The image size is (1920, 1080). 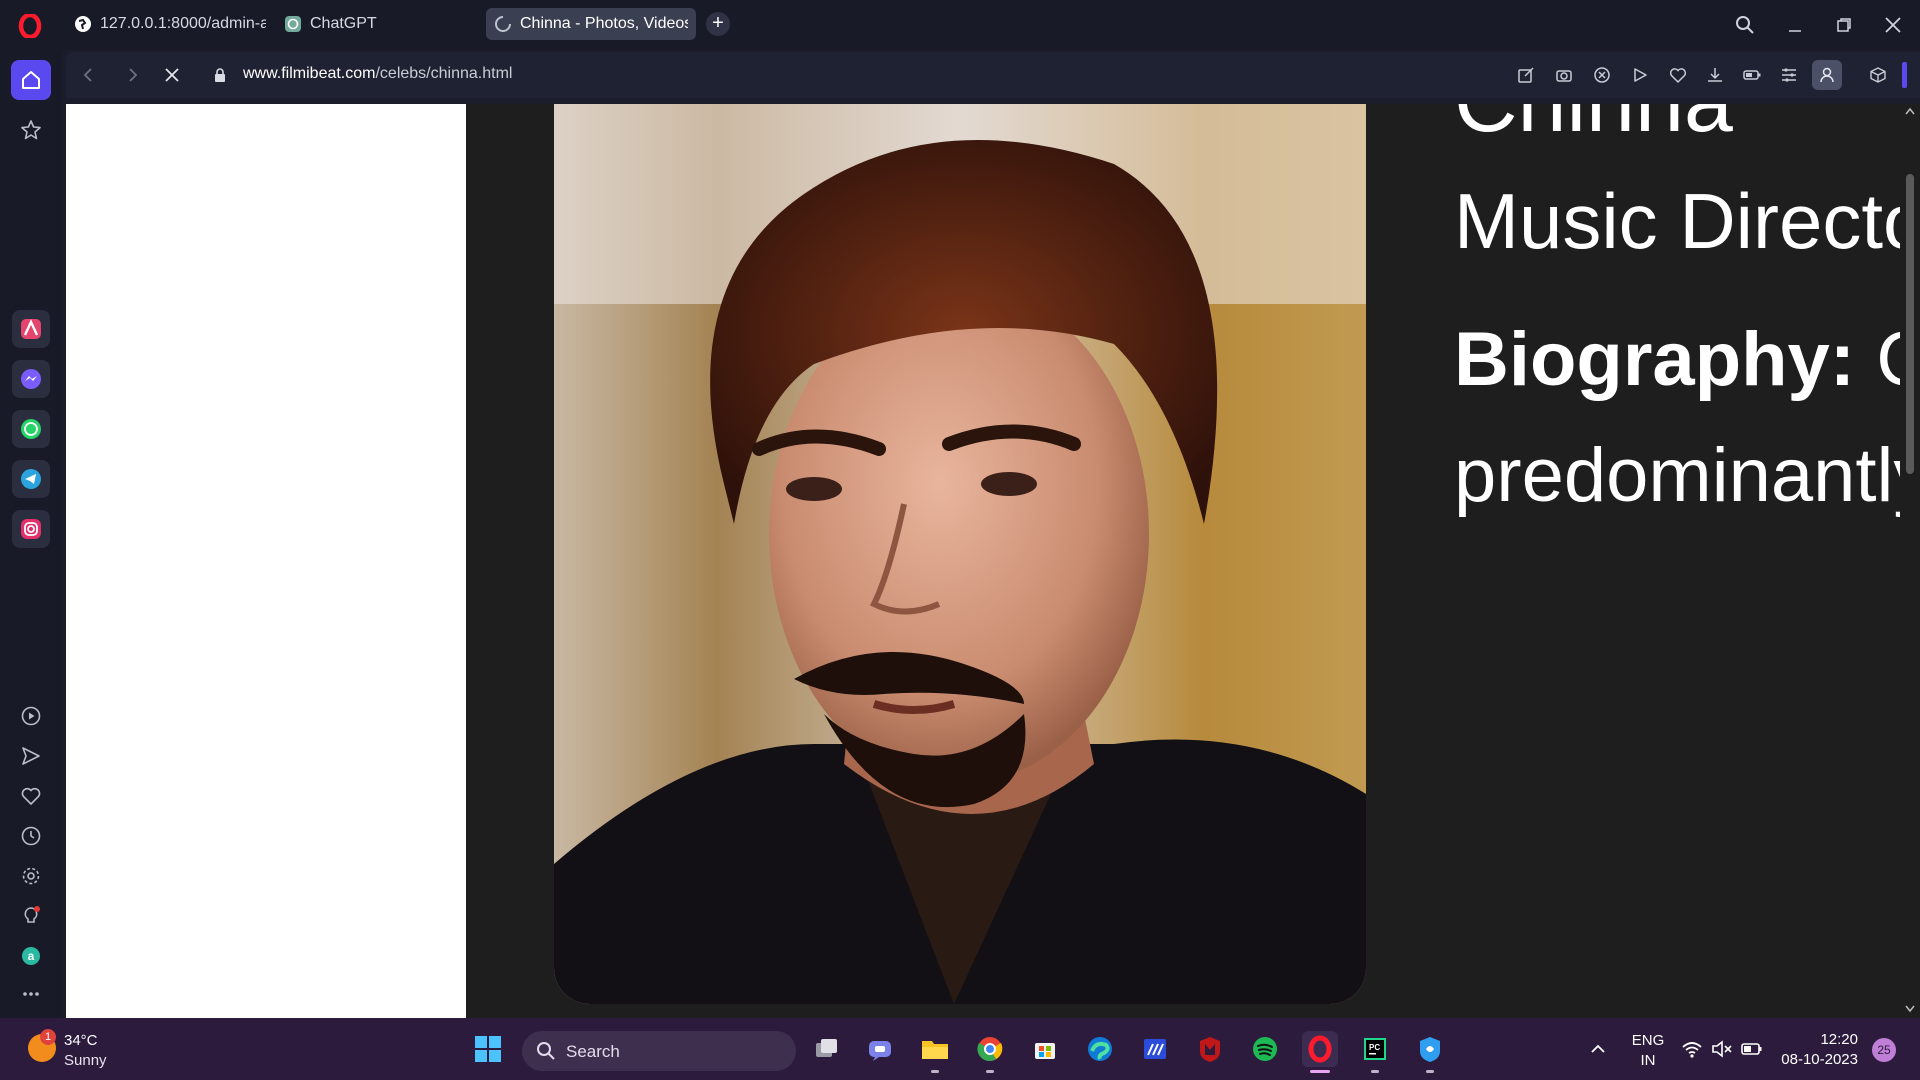 I want to click on address-bar: www.filmibeat.com/celebs/chinna.html, so click(x=993, y=75).